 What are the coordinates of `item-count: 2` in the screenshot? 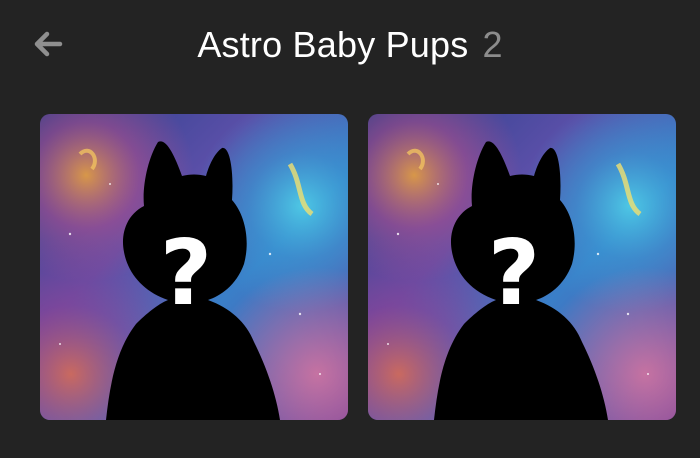 It's located at (492, 44).